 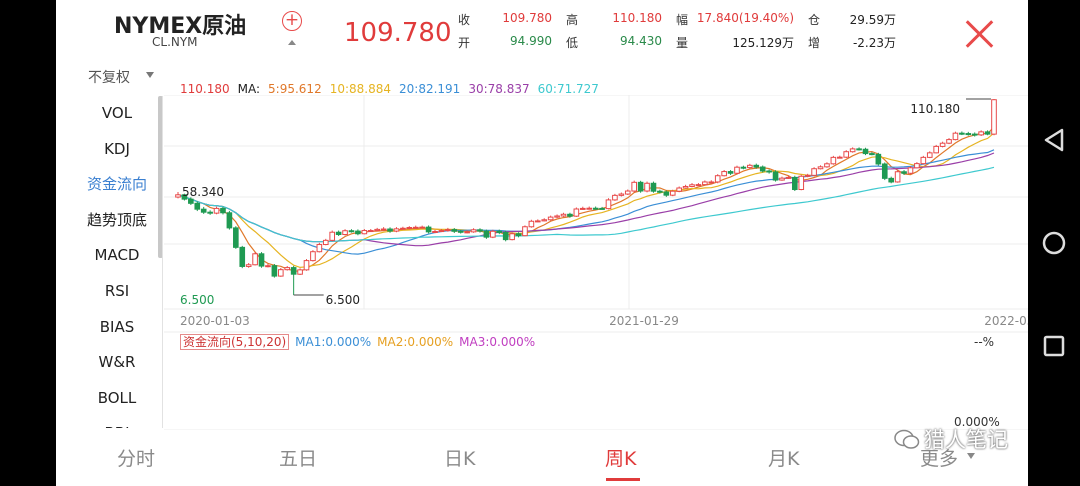 What do you see at coordinates (980, 34) in the screenshot?
I see `close-icon` at bounding box center [980, 34].